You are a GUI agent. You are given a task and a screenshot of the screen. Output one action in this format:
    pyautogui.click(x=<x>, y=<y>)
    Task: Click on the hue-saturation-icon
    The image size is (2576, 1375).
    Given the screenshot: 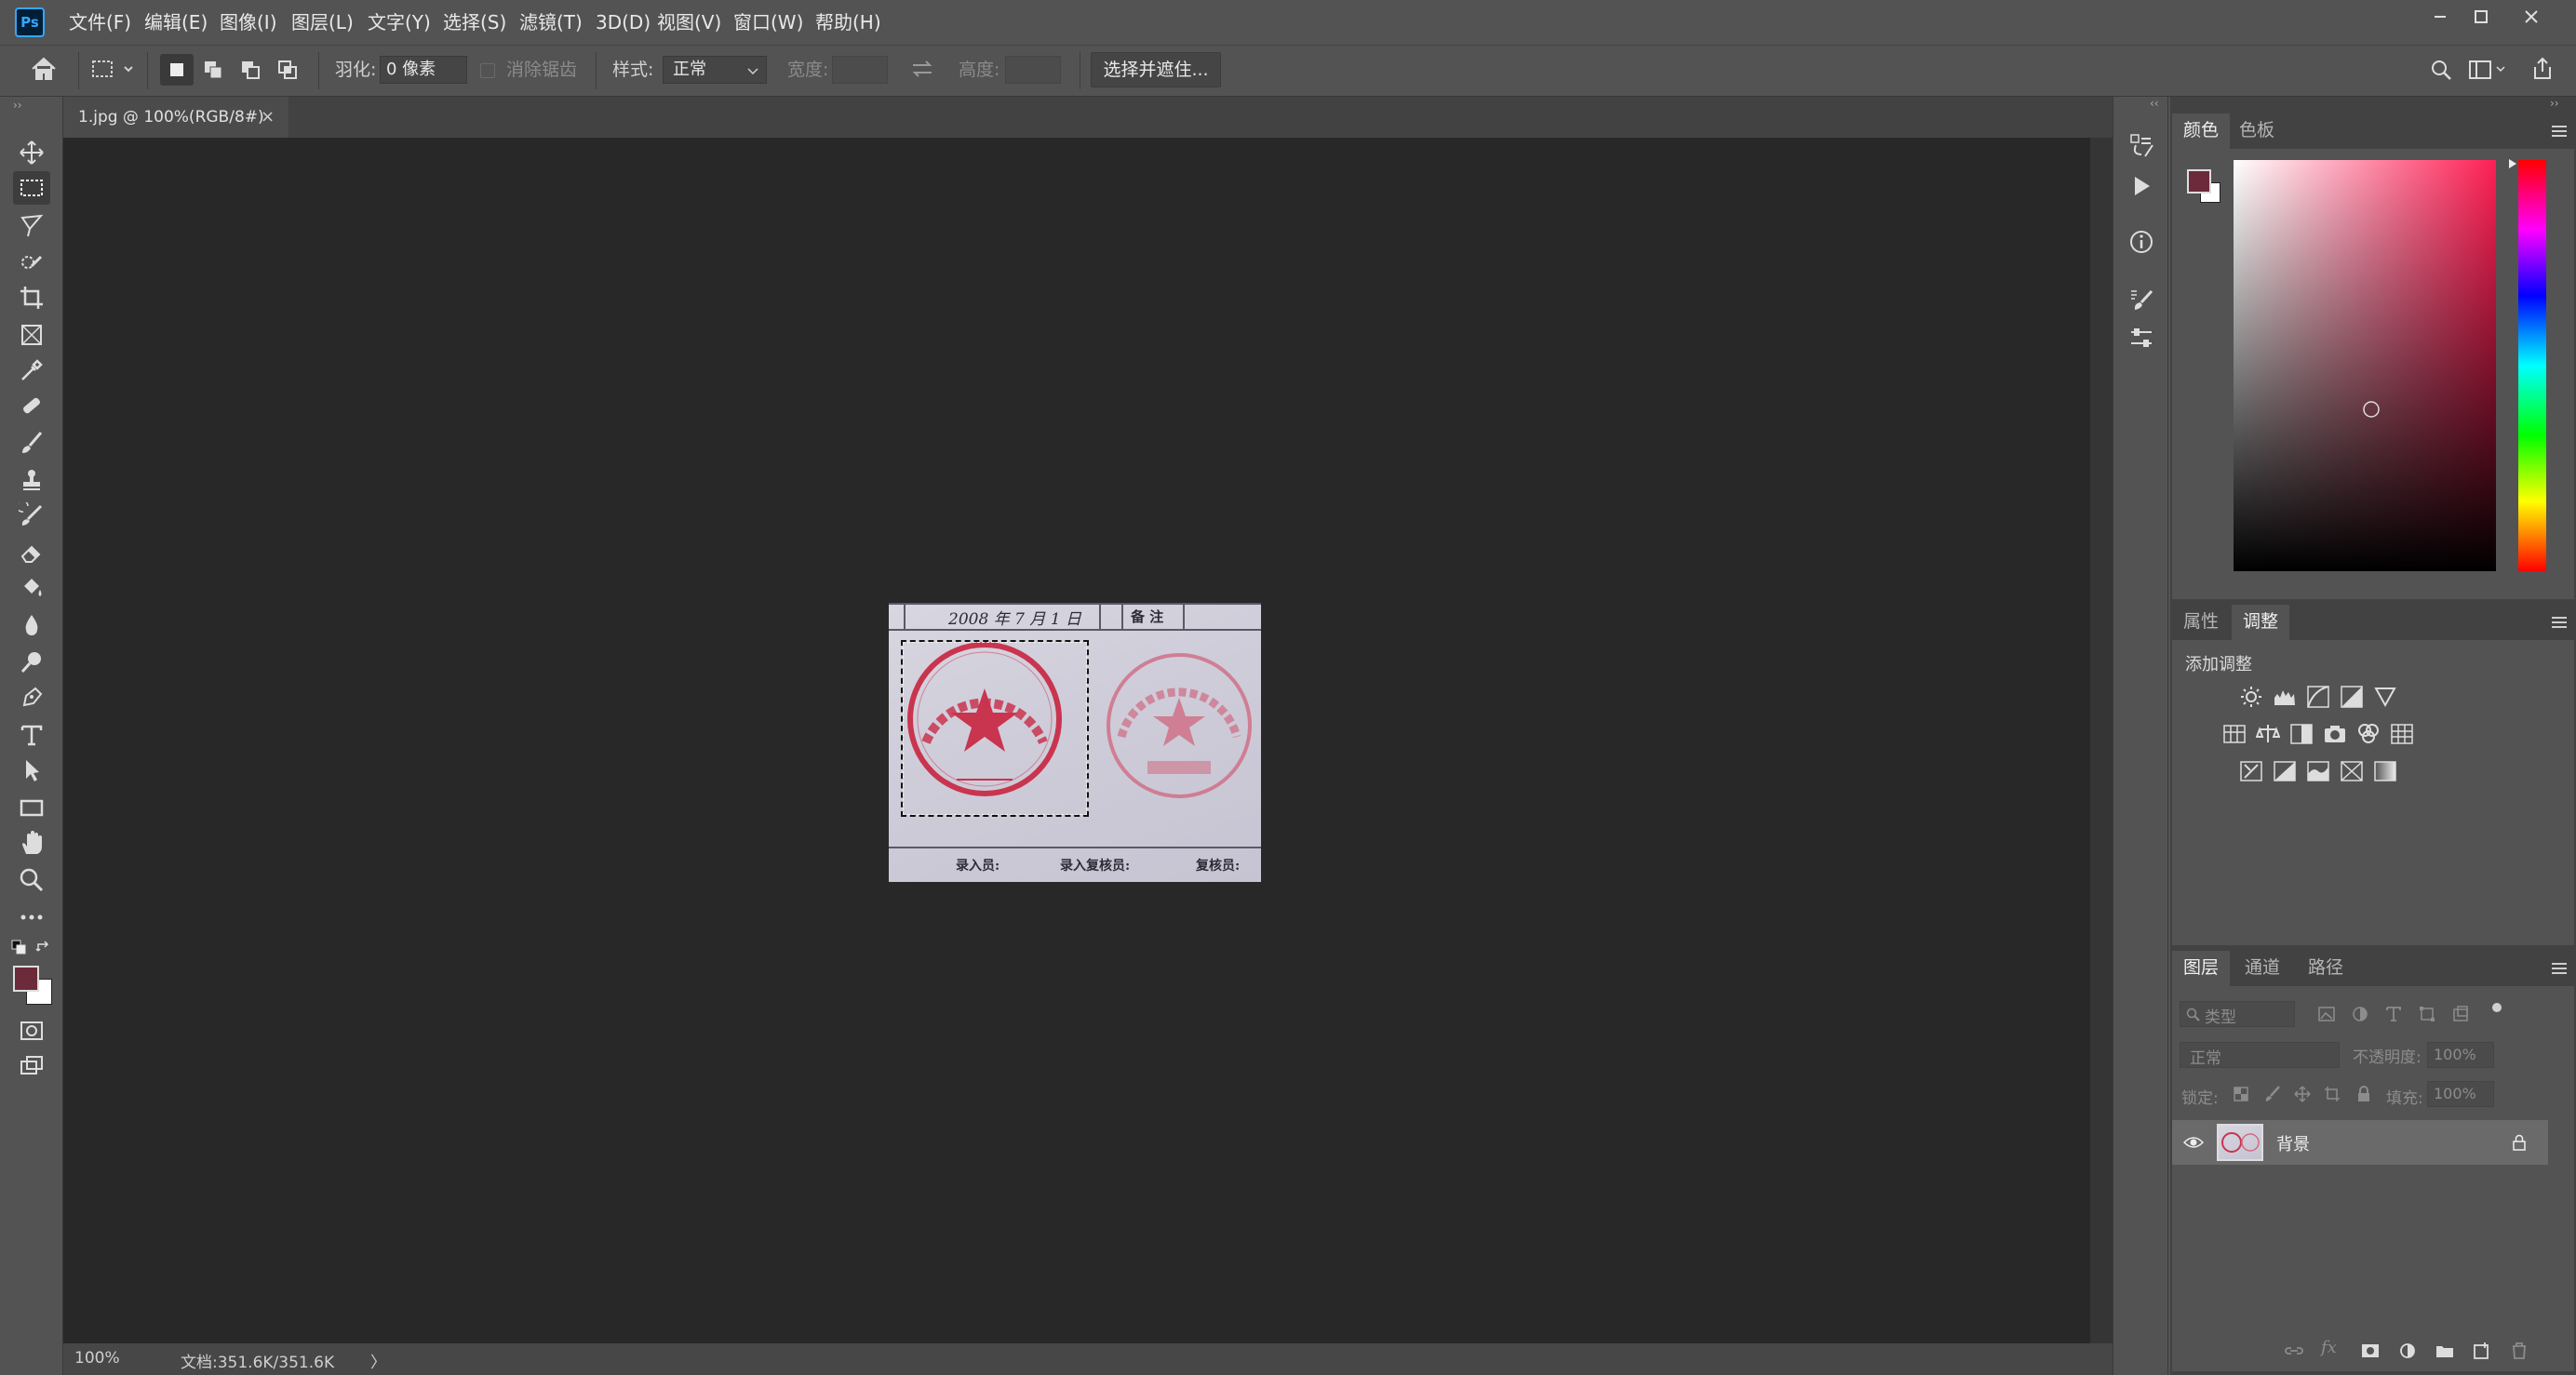 What is the action you would take?
    pyautogui.click(x=2234, y=734)
    